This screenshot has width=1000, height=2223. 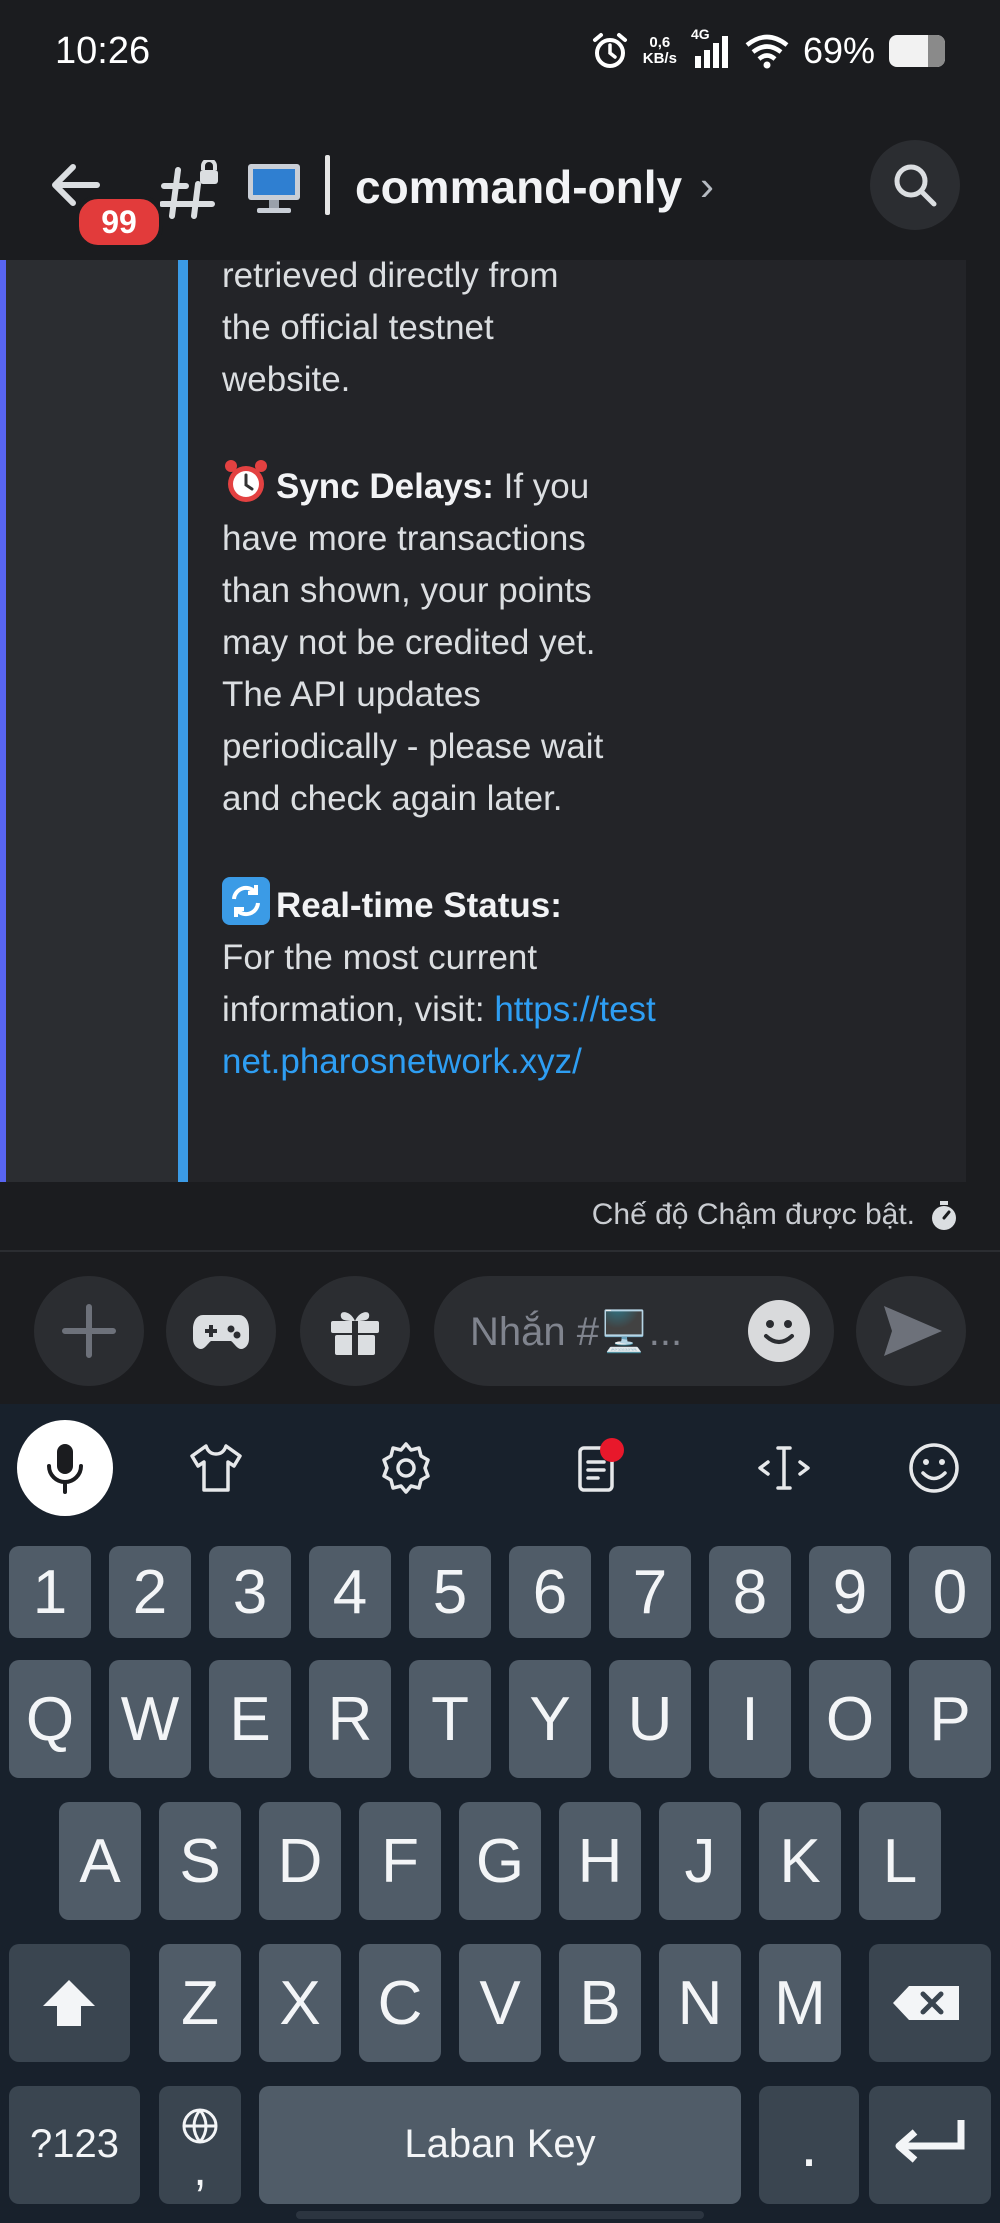 I want to click on key-5: 5, so click(x=450, y=1592).